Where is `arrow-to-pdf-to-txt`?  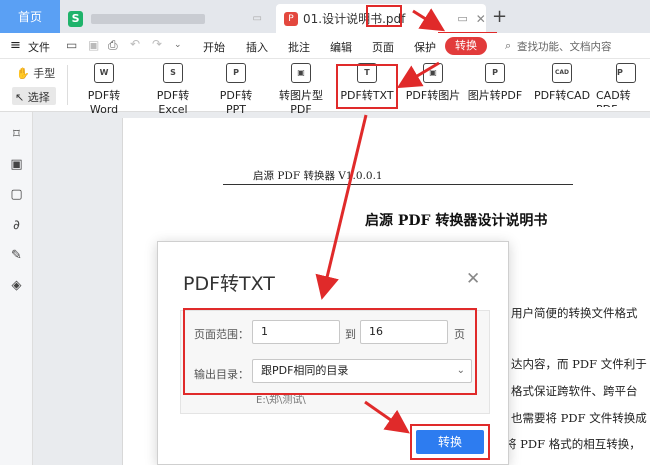
arrow-to-pdf-to-txt is located at coordinates (418, 75).